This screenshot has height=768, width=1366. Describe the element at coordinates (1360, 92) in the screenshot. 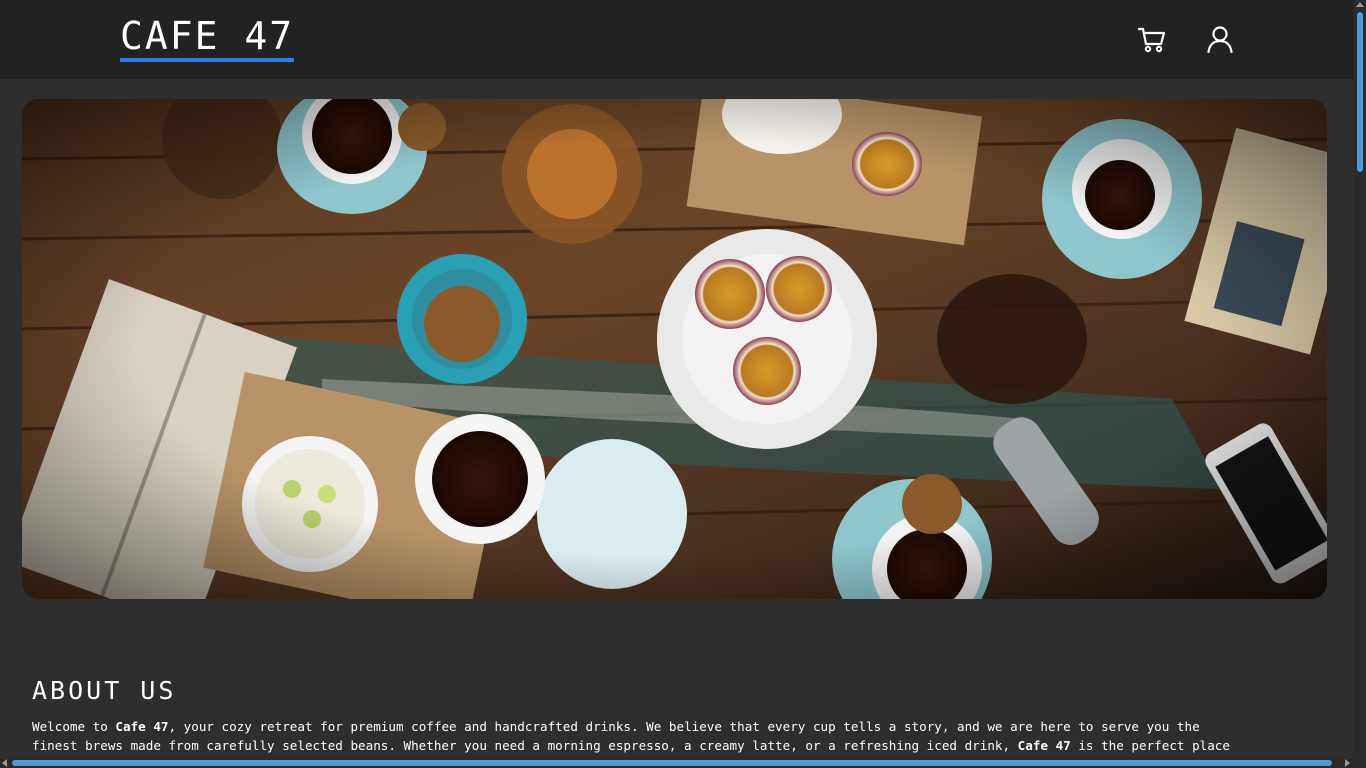

I see `vertical-scrollbar-thumb` at that location.